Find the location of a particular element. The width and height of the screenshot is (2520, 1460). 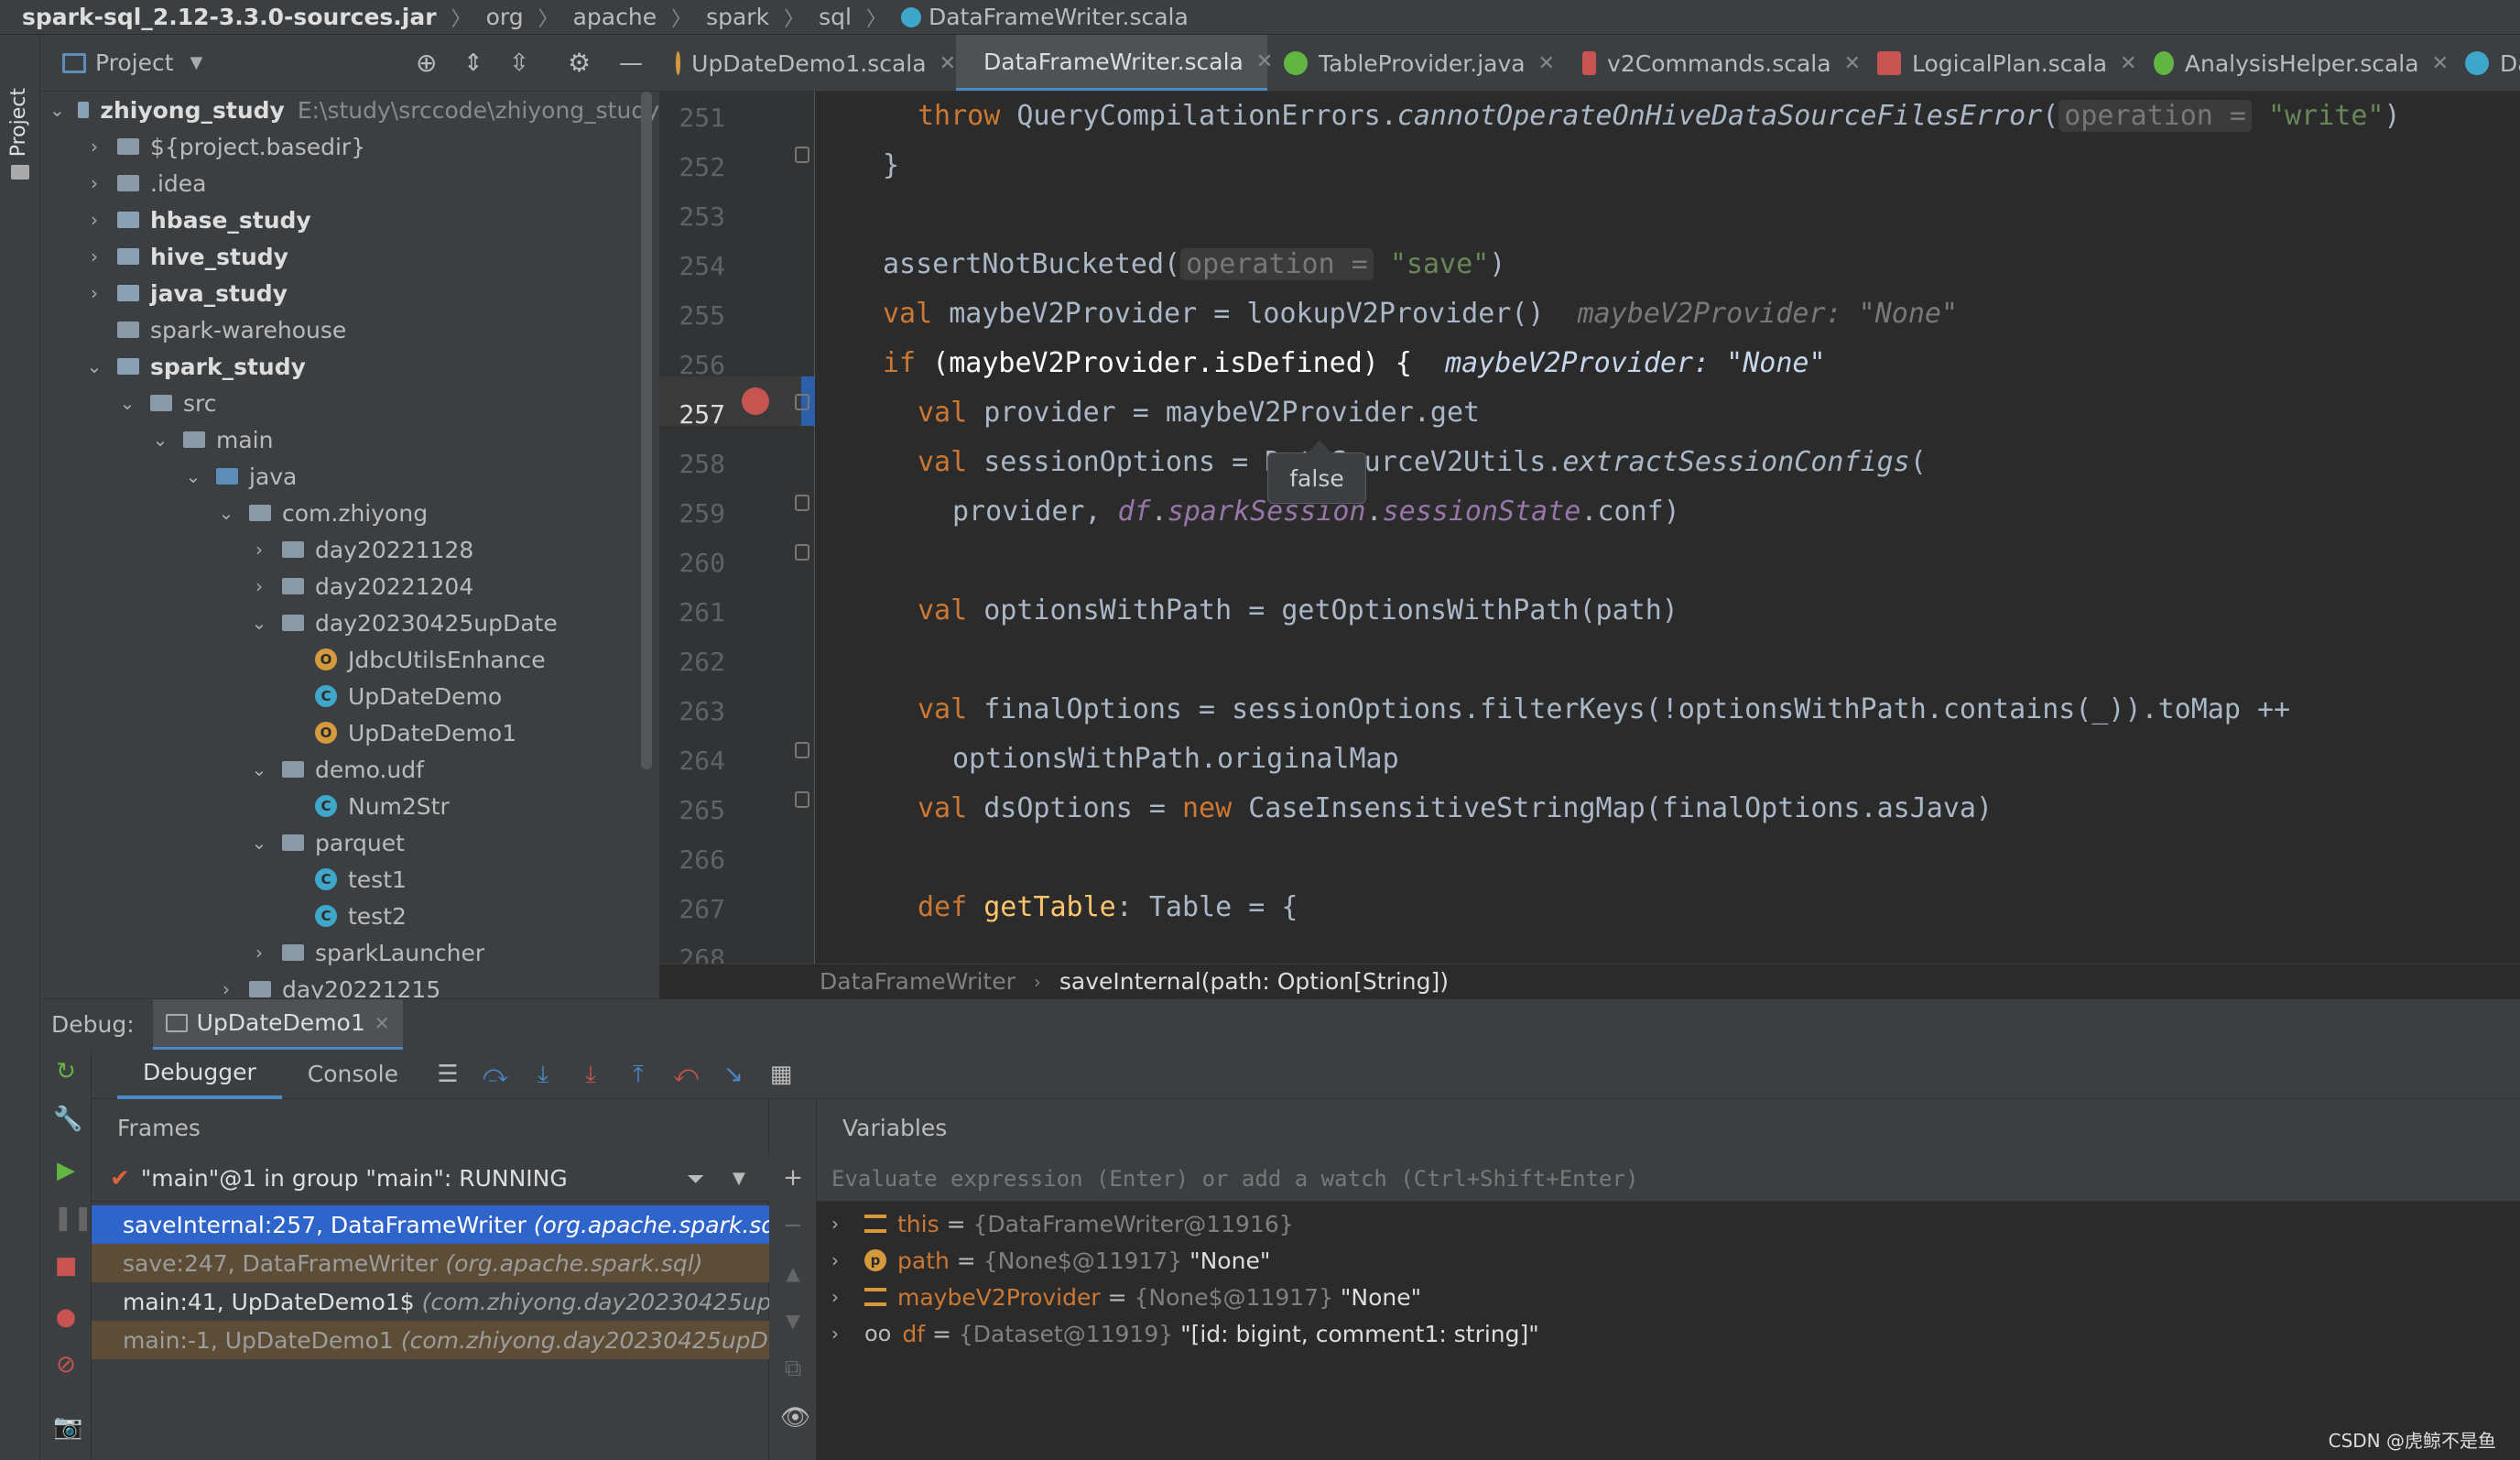

breadcrumb-jar: spark-sql_2.12-3.3.0-sources.jar is located at coordinates (229, 17).